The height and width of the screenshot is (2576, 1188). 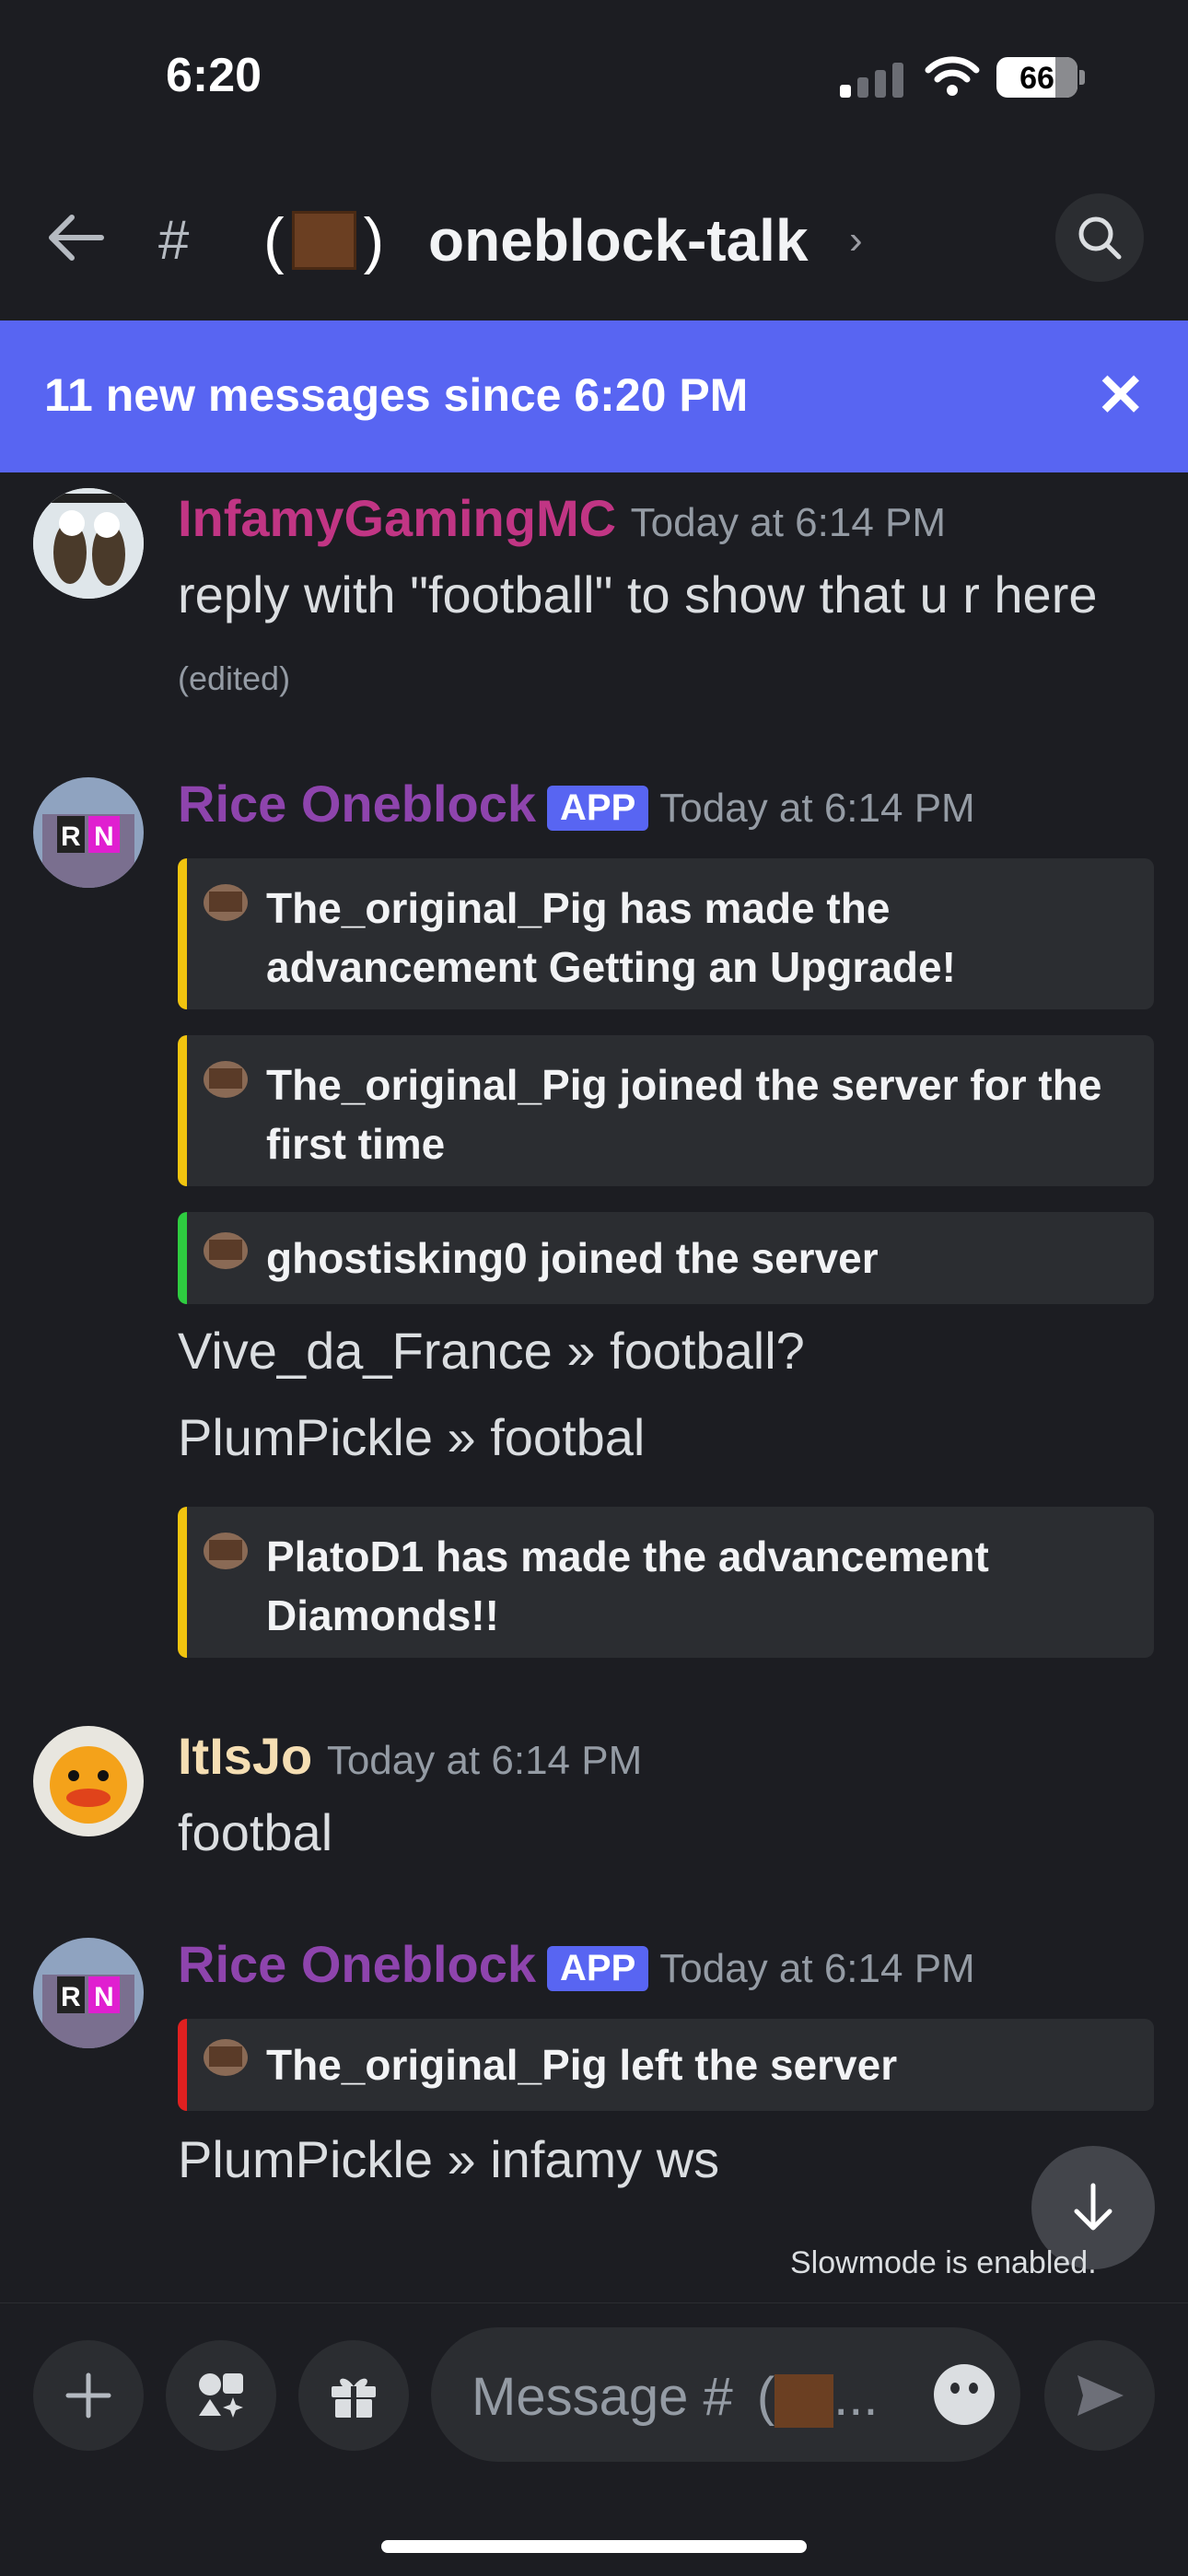 I want to click on wifi-icon, so click(x=952, y=76).